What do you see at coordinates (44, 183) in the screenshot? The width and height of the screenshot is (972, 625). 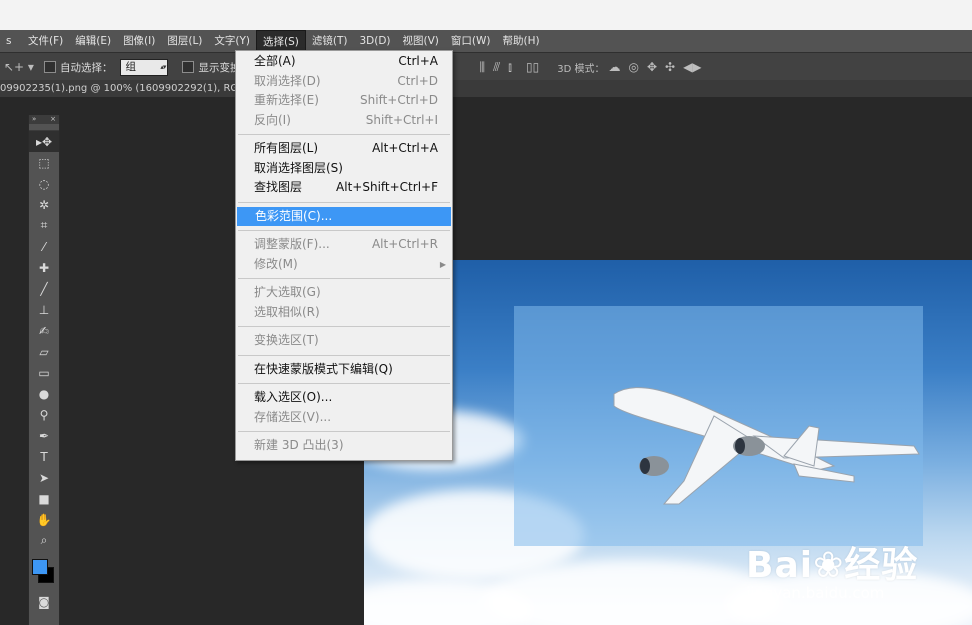 I see `lasso-icon: ◌` at bounding box center [44, 183].